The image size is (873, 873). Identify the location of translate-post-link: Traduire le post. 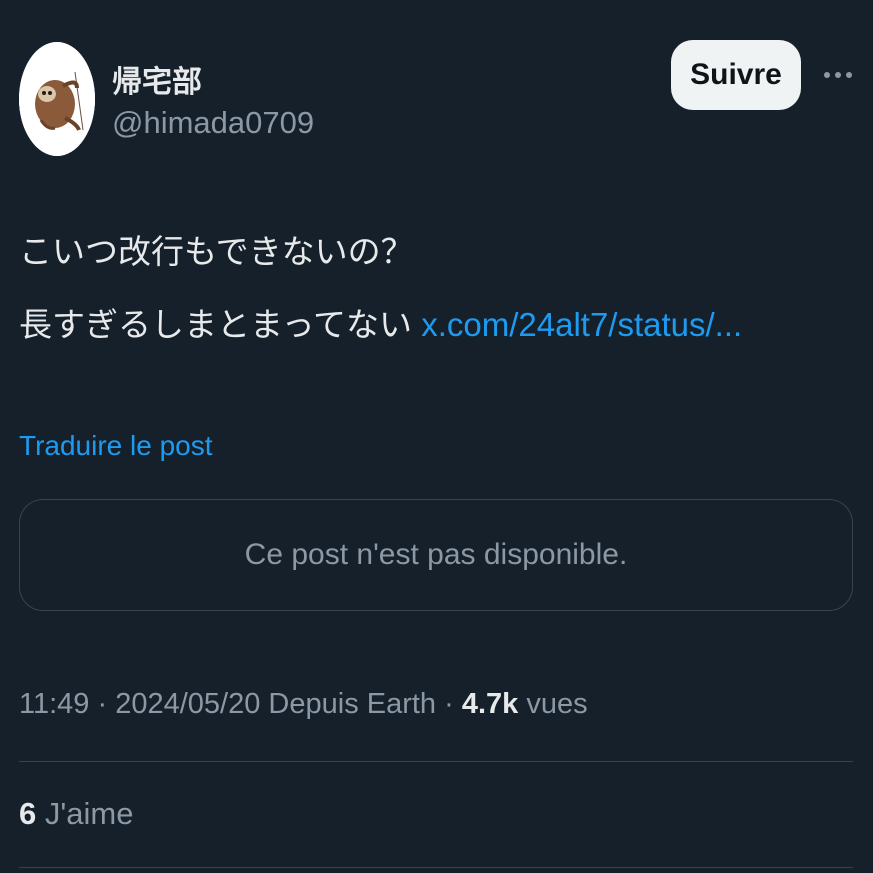
(116, 446).